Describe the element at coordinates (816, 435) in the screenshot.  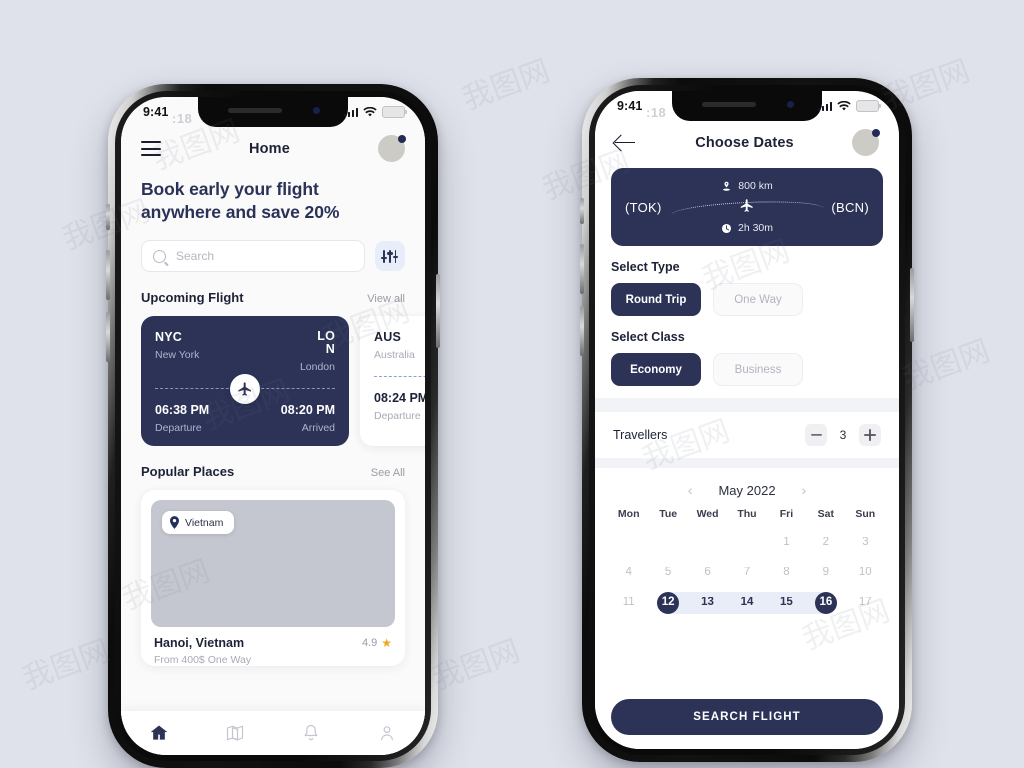
I see `decrement-travellers-button` at that location.